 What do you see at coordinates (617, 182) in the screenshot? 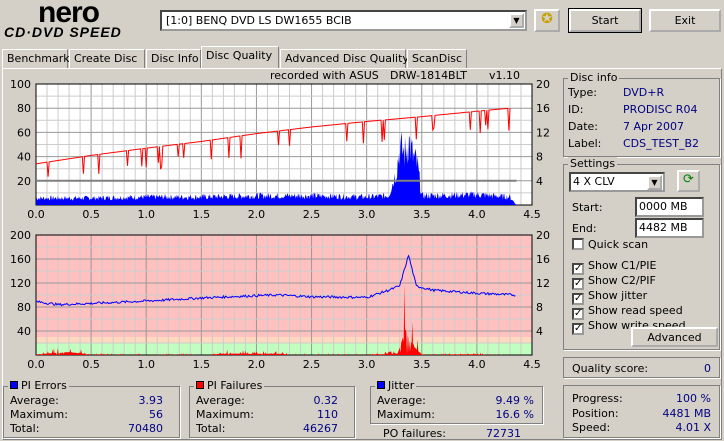
I see `speed-select: 4 X CLV ▼` at bounding box center [617, 182].